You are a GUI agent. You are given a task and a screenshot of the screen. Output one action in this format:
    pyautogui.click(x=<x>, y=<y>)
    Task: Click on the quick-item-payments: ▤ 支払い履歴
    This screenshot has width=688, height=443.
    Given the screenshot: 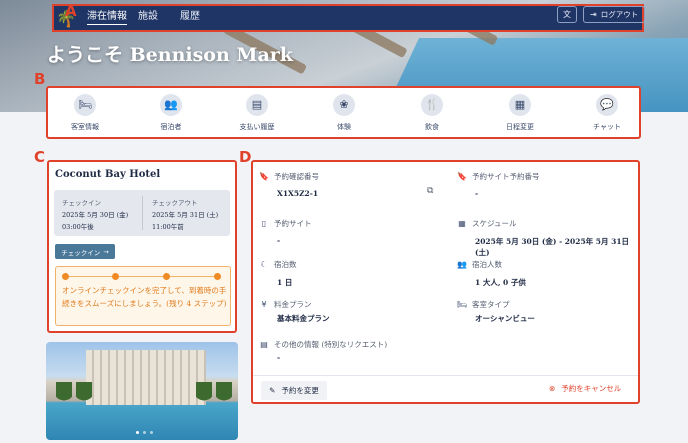 What is the action you would take?
    pyautogui.click(x=257, y=113)
    